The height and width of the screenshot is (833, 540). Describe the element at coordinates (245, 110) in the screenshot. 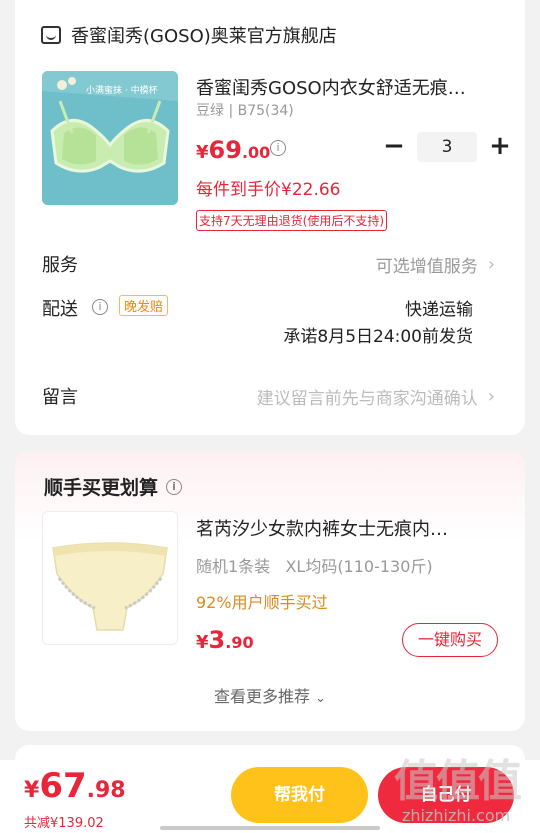

I see `product-spec: 豆绿 | B75(34)` at that location.